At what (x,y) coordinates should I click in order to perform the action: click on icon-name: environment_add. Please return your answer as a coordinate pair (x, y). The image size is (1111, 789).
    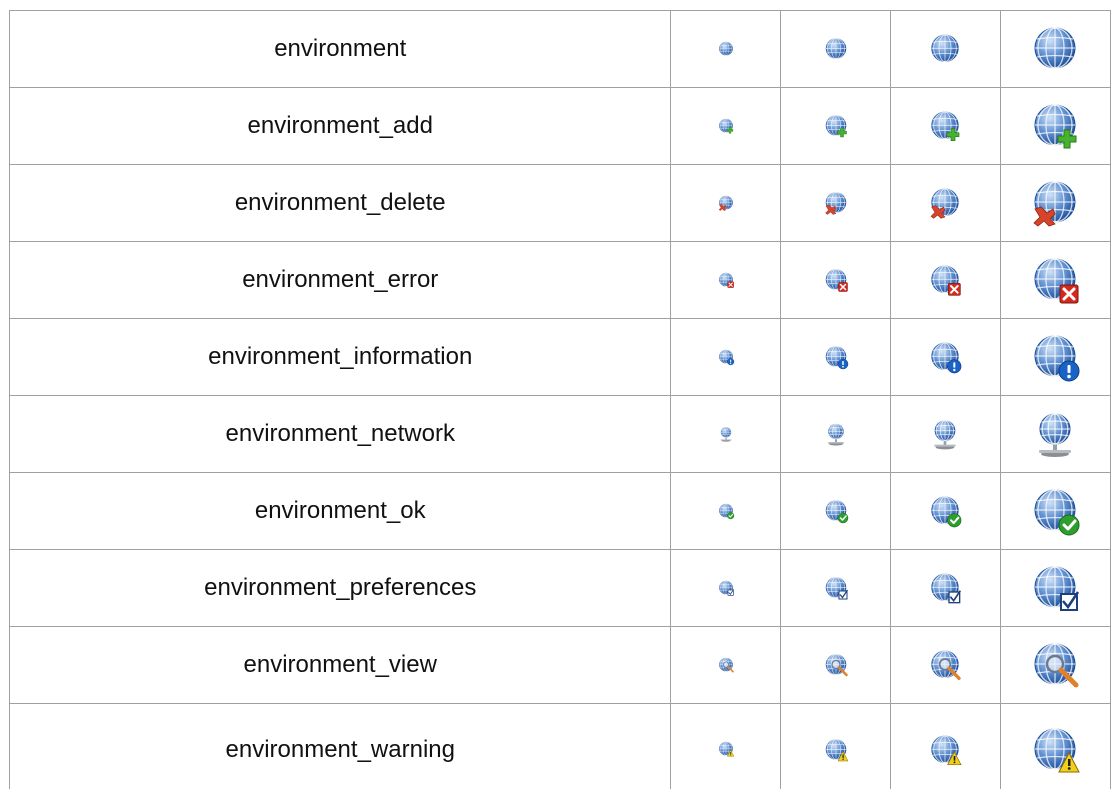
    Looking at the image, I should click on (340, 126).